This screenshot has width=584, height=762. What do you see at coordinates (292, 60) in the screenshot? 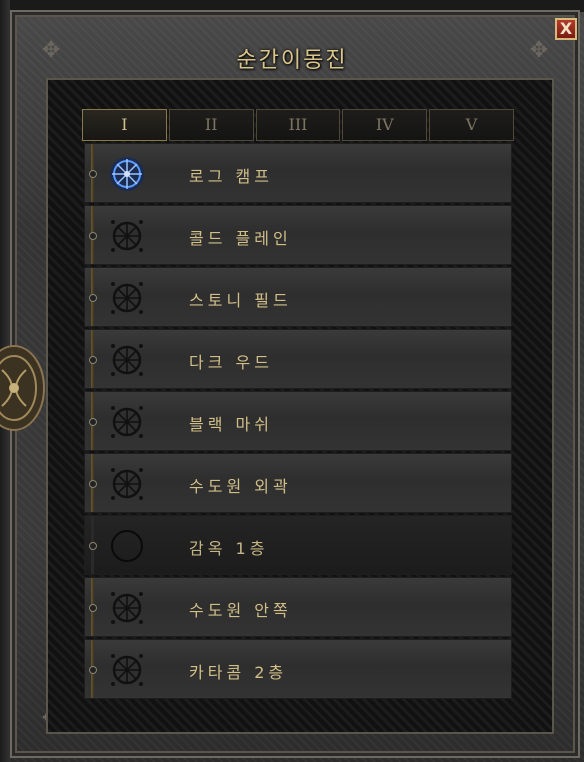
I see `window-title: 순간이동진` at bounding box center [292, 60].